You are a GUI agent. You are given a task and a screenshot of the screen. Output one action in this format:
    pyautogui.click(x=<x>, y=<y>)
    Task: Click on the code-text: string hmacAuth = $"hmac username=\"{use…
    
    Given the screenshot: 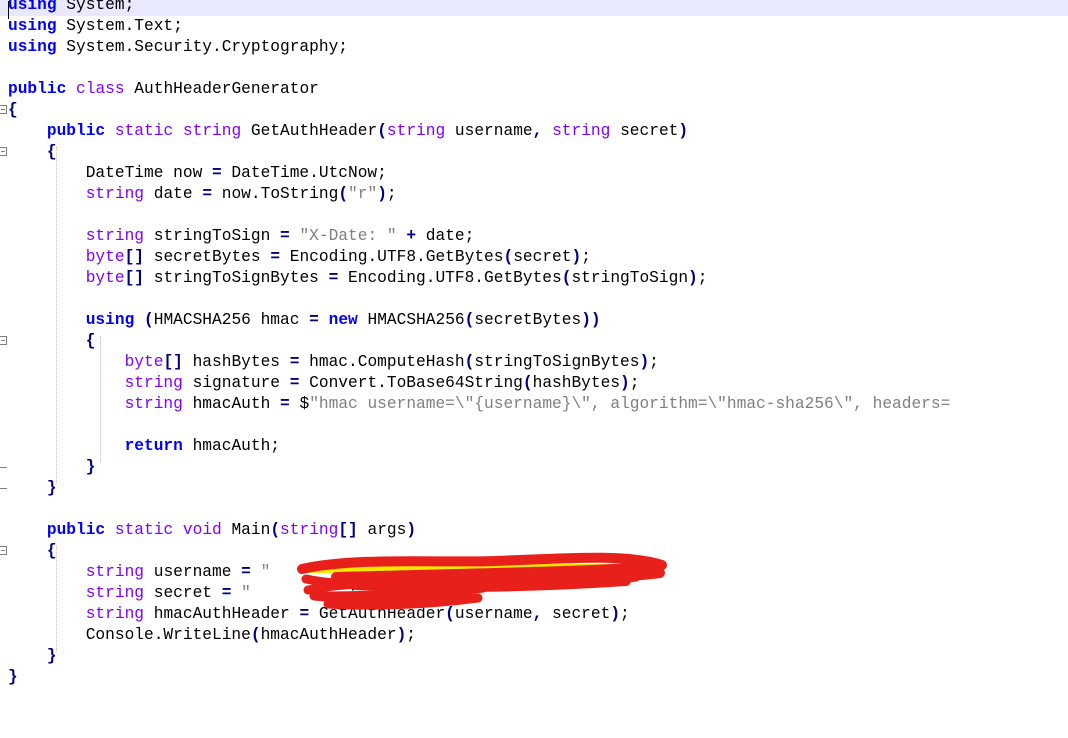 What is the action you would take?
    pyautogui.click(x=479, y=404)
    